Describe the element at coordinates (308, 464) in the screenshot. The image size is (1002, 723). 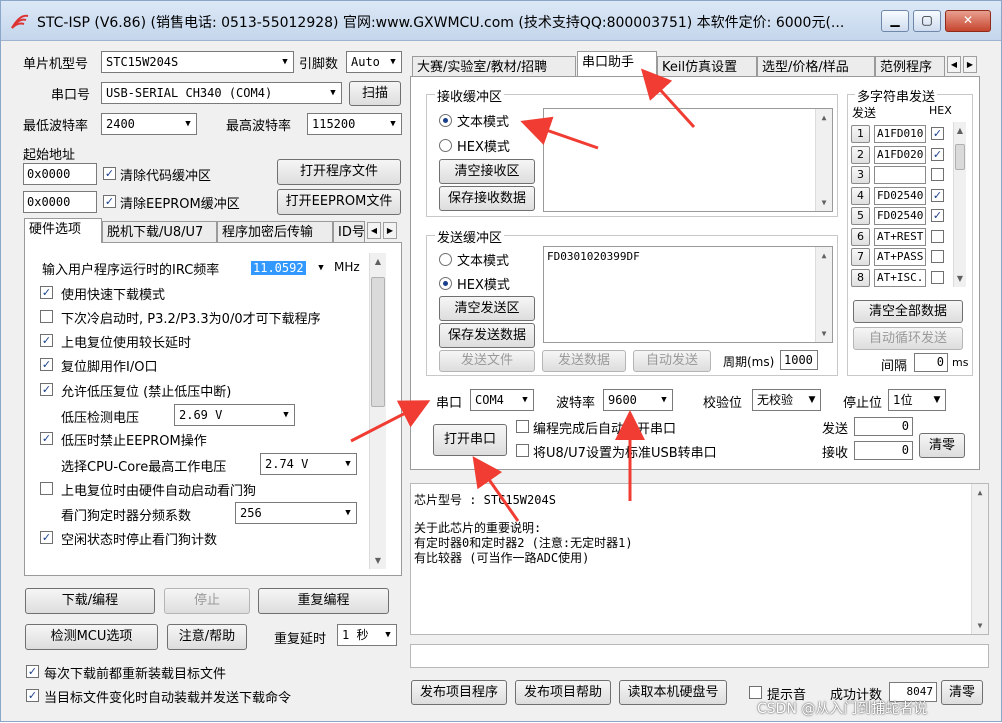
I see `cpu-core-voltage-select: 2.74 V ▼` at that location.